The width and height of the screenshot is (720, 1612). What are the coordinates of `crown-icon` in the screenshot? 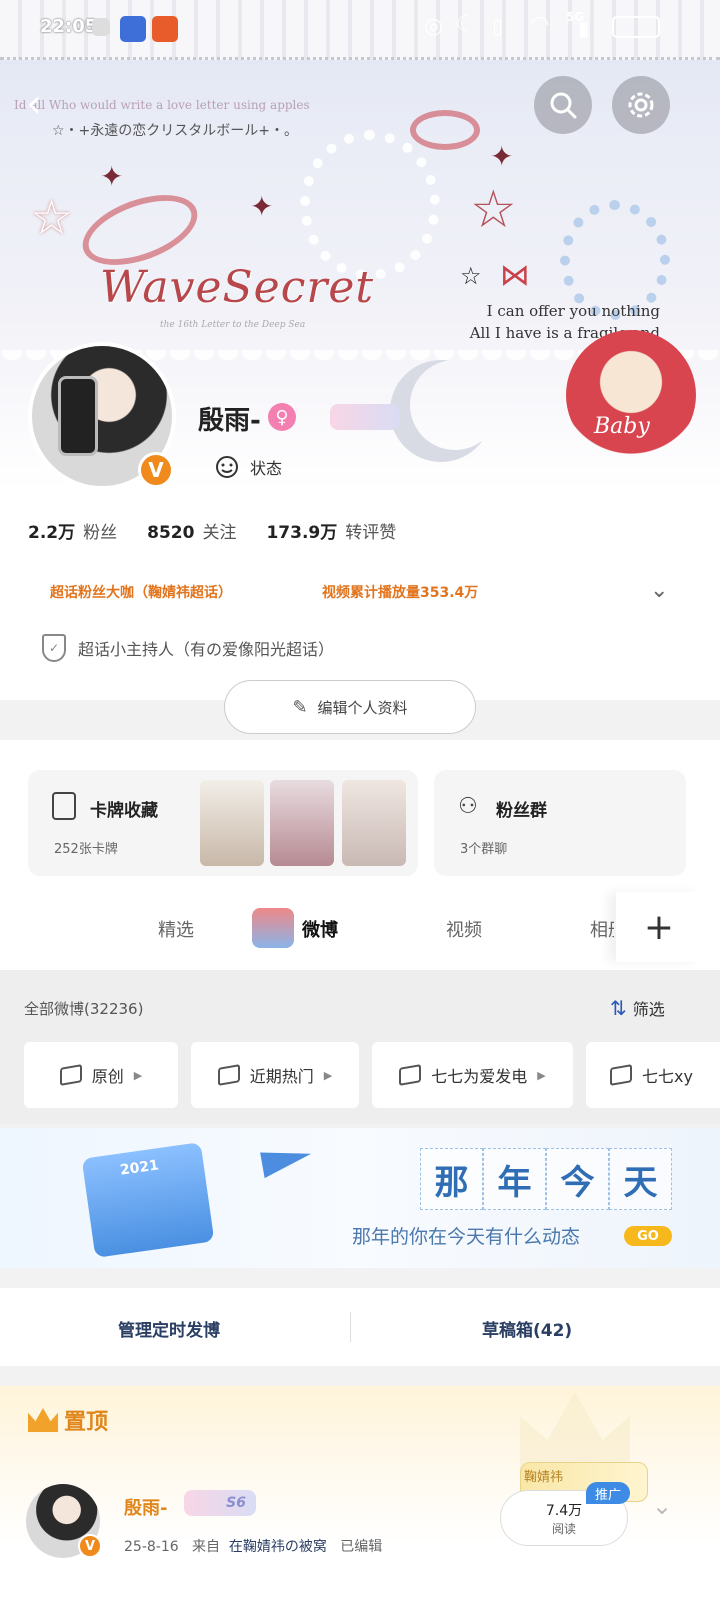 It's located at (43, 1420).